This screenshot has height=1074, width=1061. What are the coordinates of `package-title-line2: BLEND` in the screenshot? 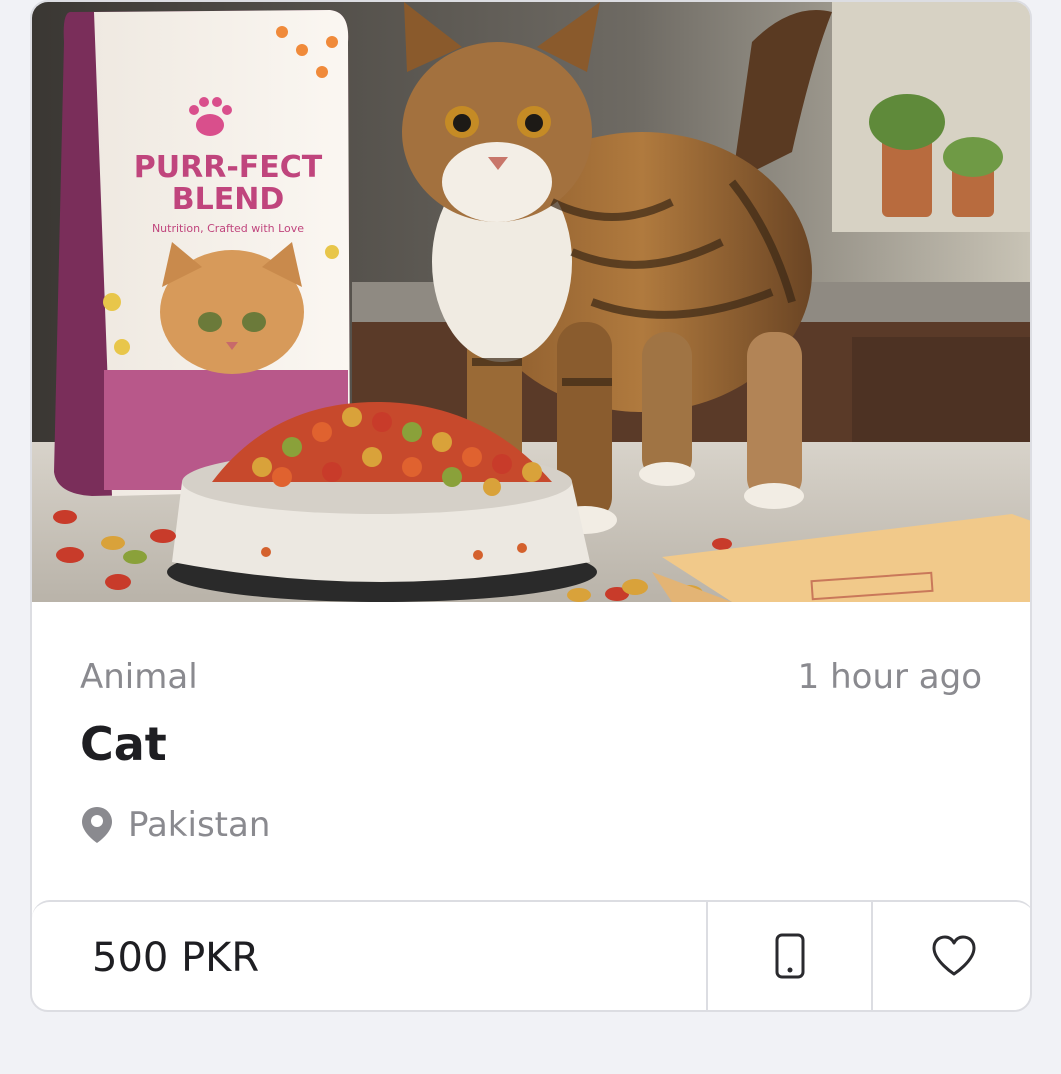 It's located at (228, 199).